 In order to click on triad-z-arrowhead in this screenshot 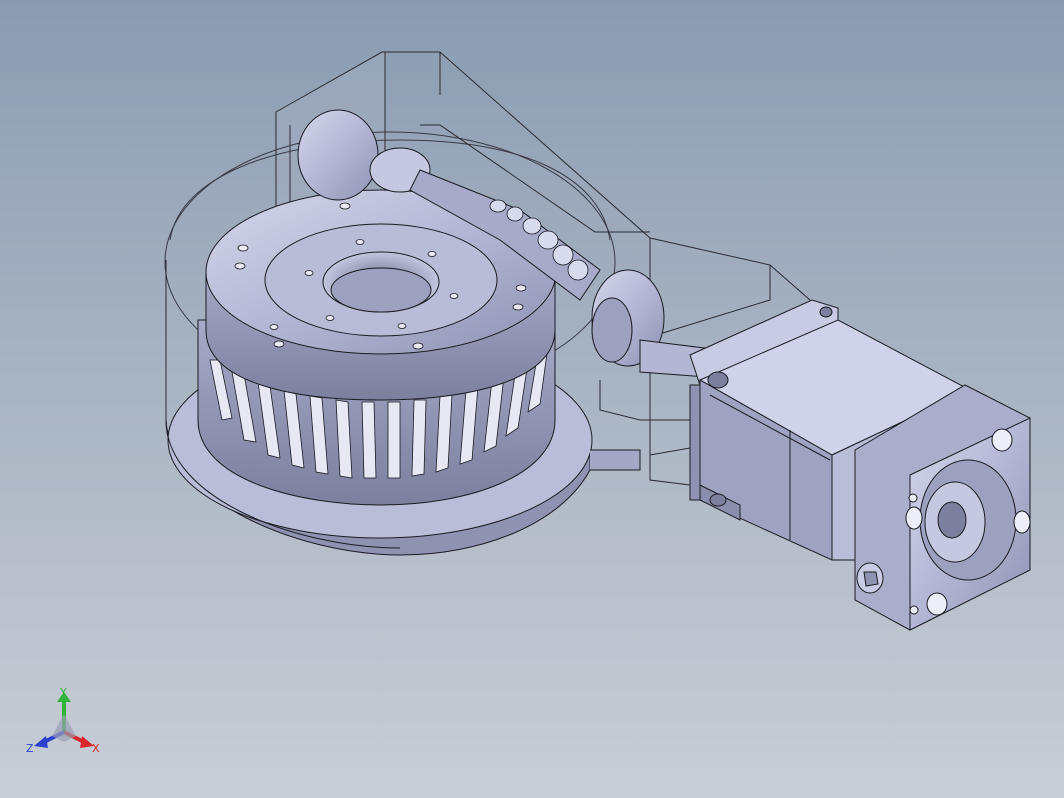, I will do `click(41, 742)`.